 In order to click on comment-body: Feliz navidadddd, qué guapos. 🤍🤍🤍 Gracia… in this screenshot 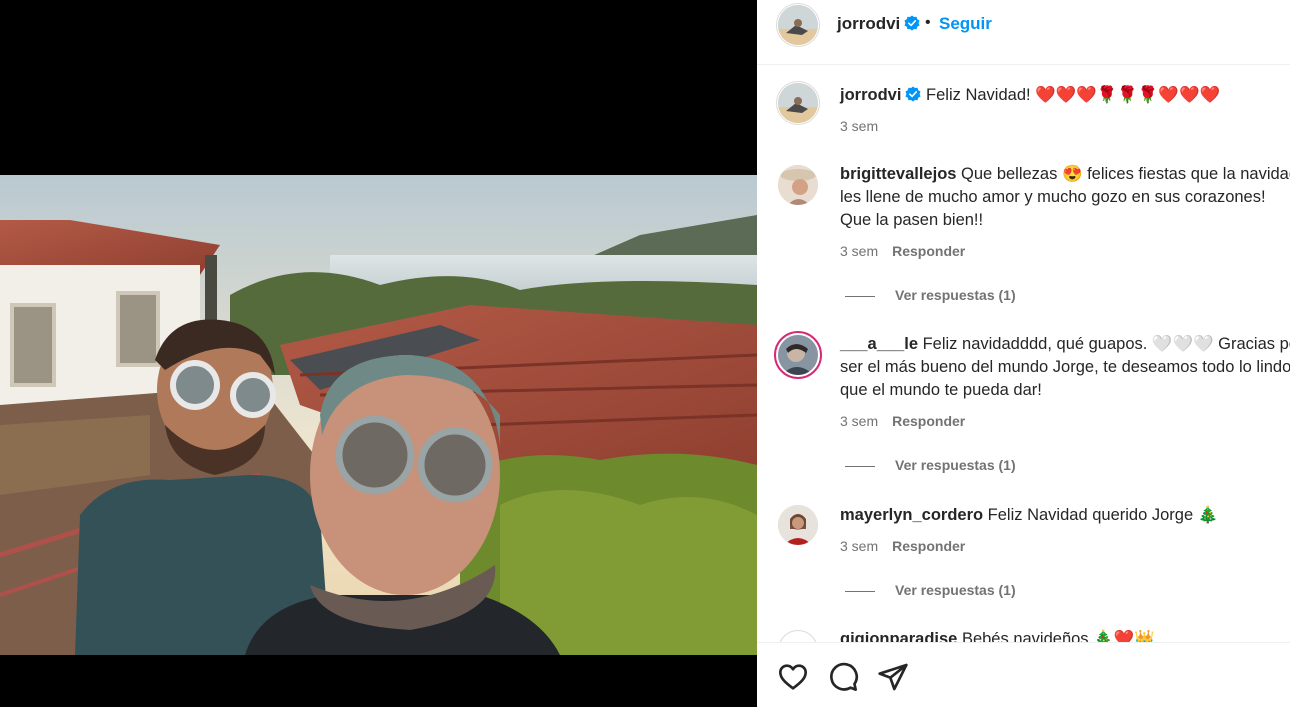, I will do `click(1106, 344)`.